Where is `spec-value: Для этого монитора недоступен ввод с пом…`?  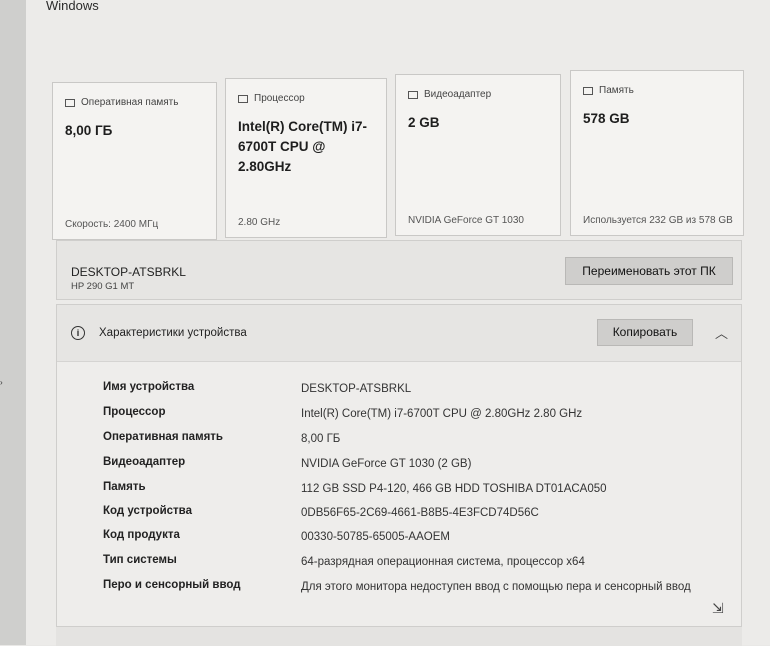 spec-value: Для этого монитора недоступен ввод с пом… is located at coordinates (496, 587).